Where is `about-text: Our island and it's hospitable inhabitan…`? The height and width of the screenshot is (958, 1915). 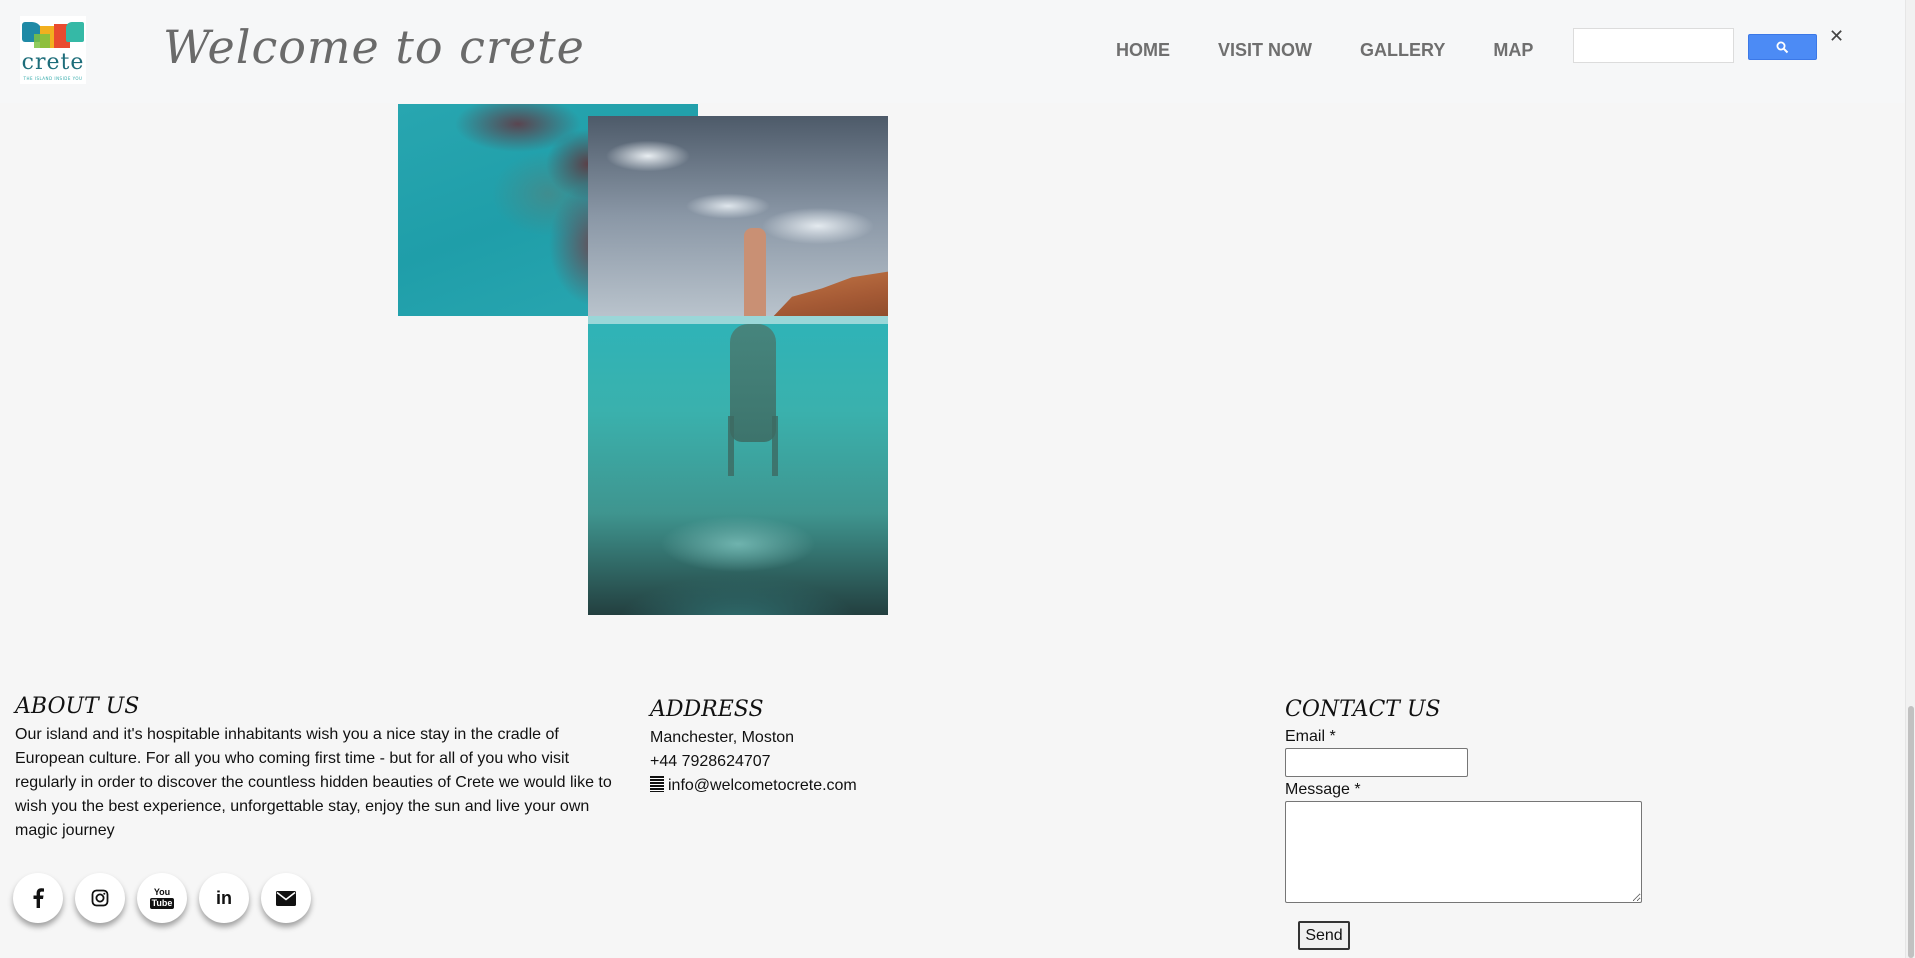
about-text: Our island and it's hospitable inhabitan… is located at coordinates (313, 782).